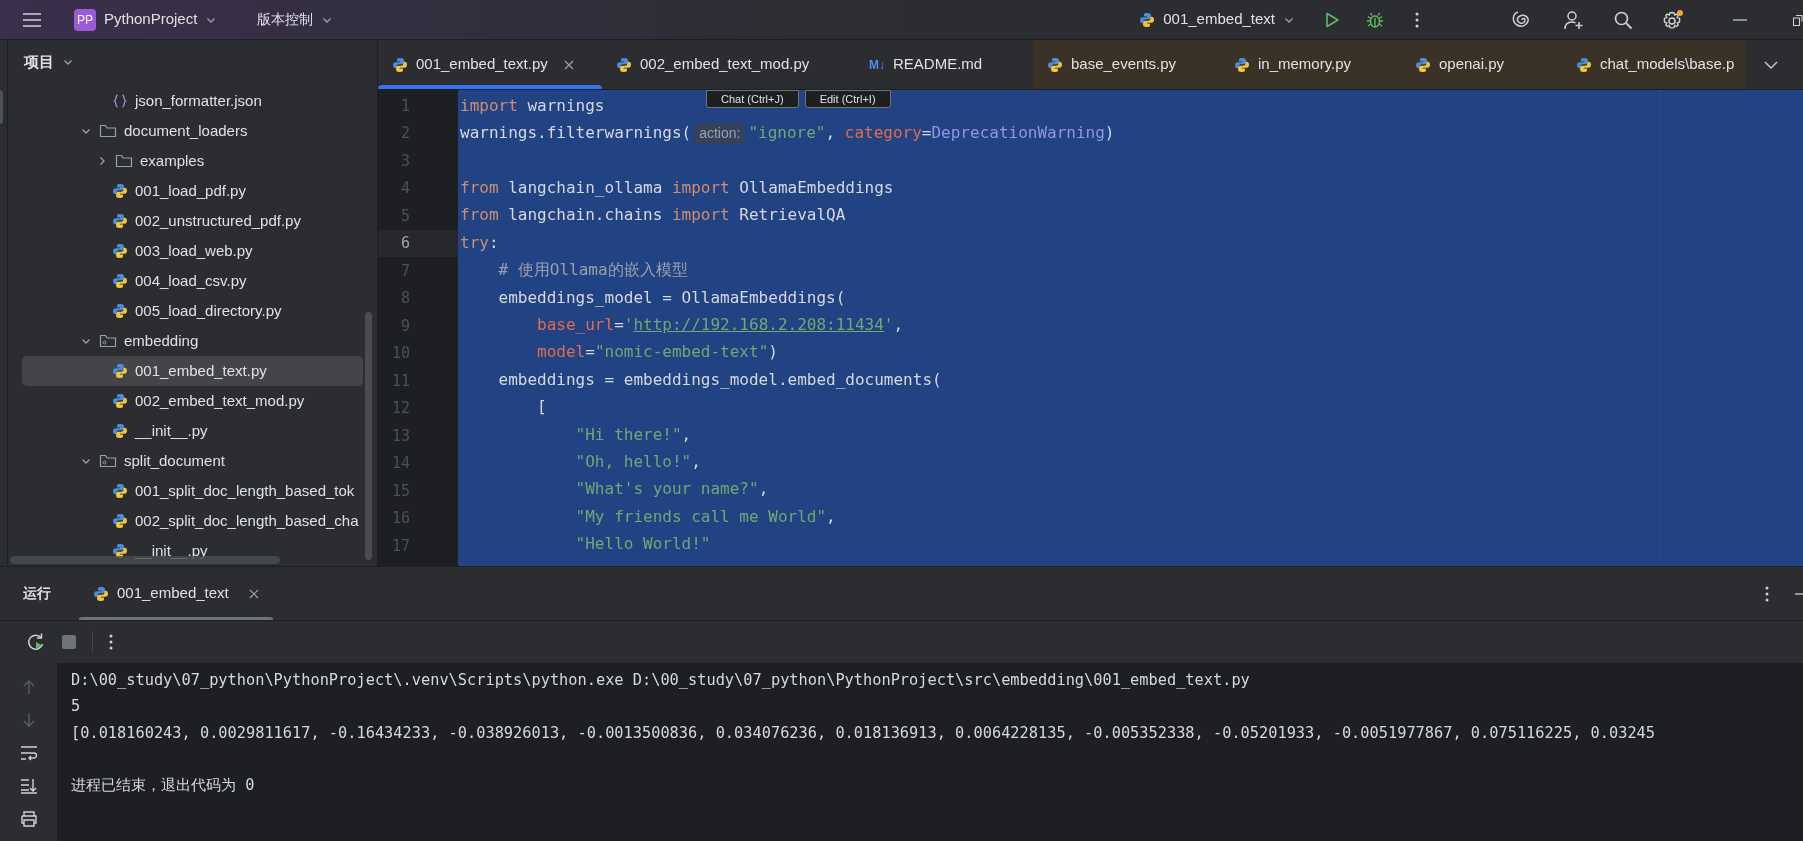 The image size is (1803, 841). Describe the element at coordinates (720, 324) in the screenshot. I see `code-line: base_url='http://192.168.2.208:11434',` at that location.